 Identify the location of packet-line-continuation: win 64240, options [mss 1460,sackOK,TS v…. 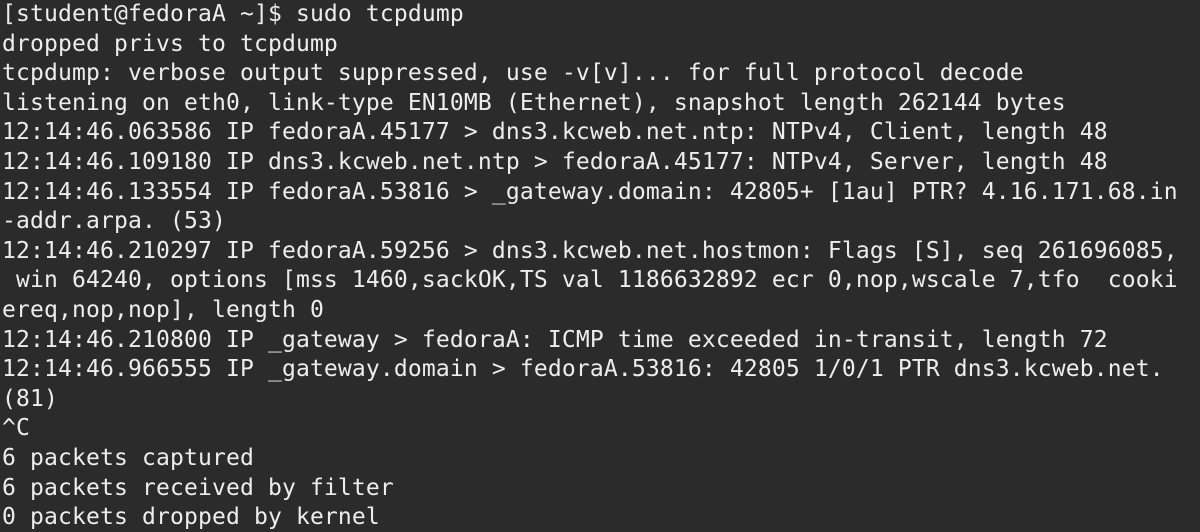
(590, 280).